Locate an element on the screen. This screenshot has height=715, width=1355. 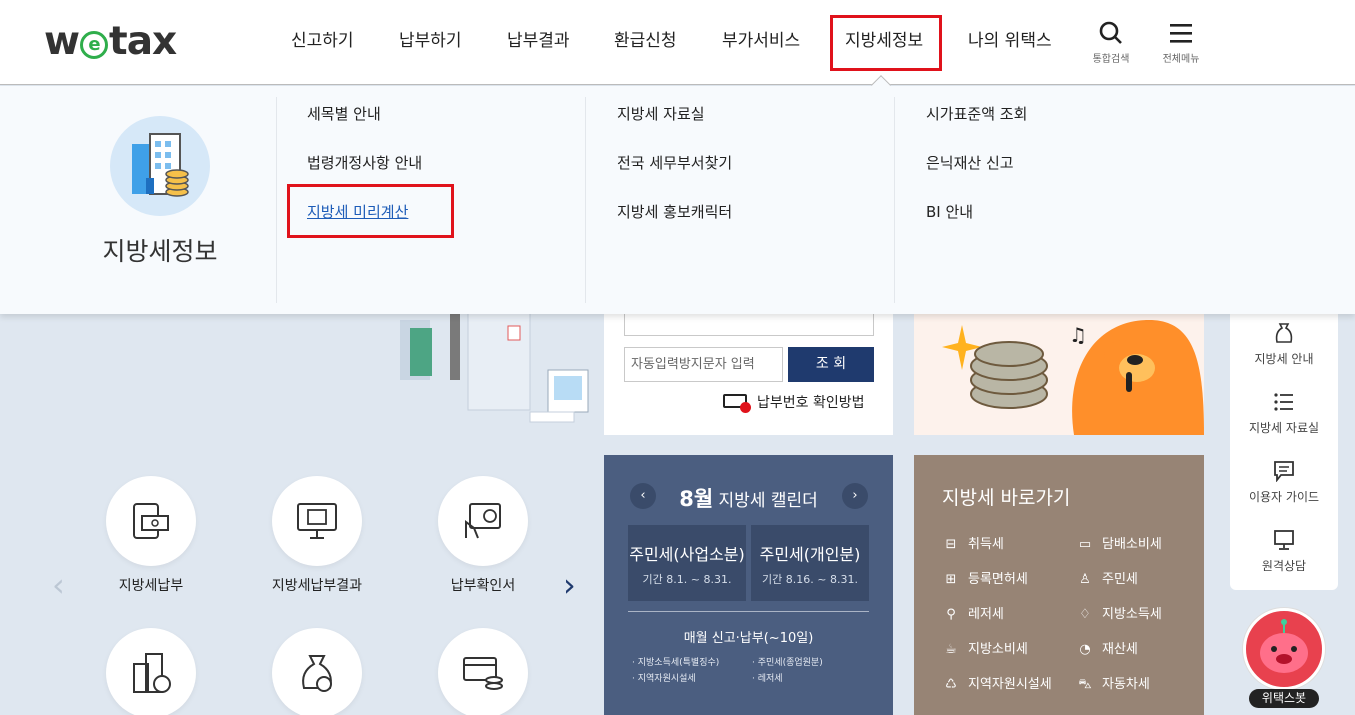
calendar-item-title: 주민세(사업소분) is located at coordinates (687, 554).